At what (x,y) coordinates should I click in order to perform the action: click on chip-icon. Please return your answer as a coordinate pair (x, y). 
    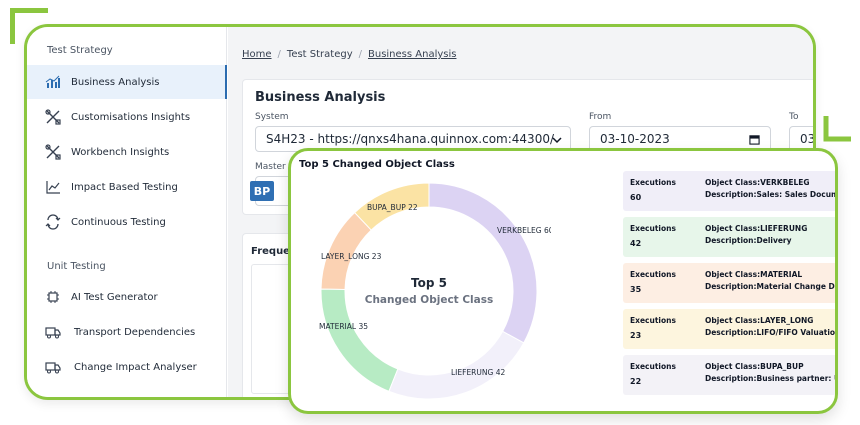
    Looking at the image, I should click on (53, 297).